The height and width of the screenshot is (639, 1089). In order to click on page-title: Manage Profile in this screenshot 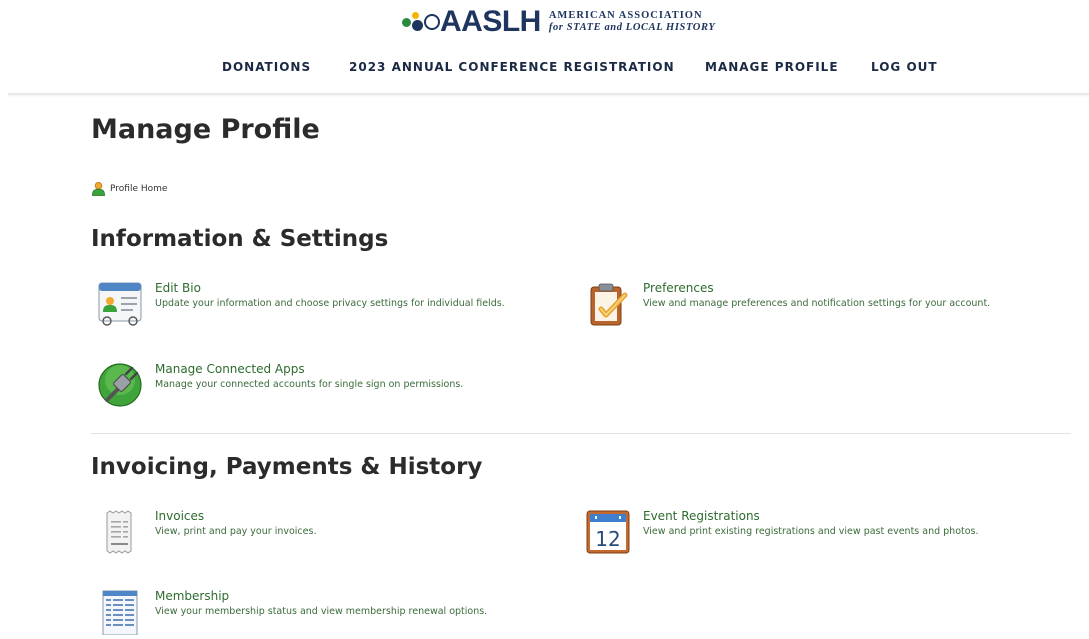, I will do `click(205, 129)`.